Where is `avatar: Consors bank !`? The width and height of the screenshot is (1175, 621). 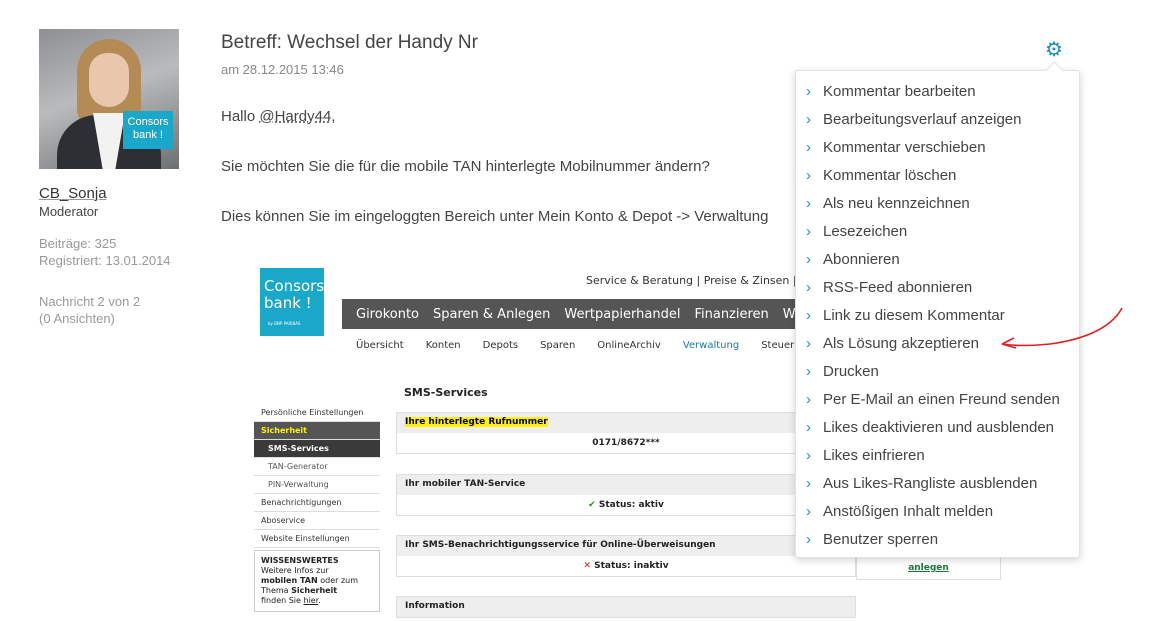 avatar: Consors bank ! is located at coordinates (109, 99).